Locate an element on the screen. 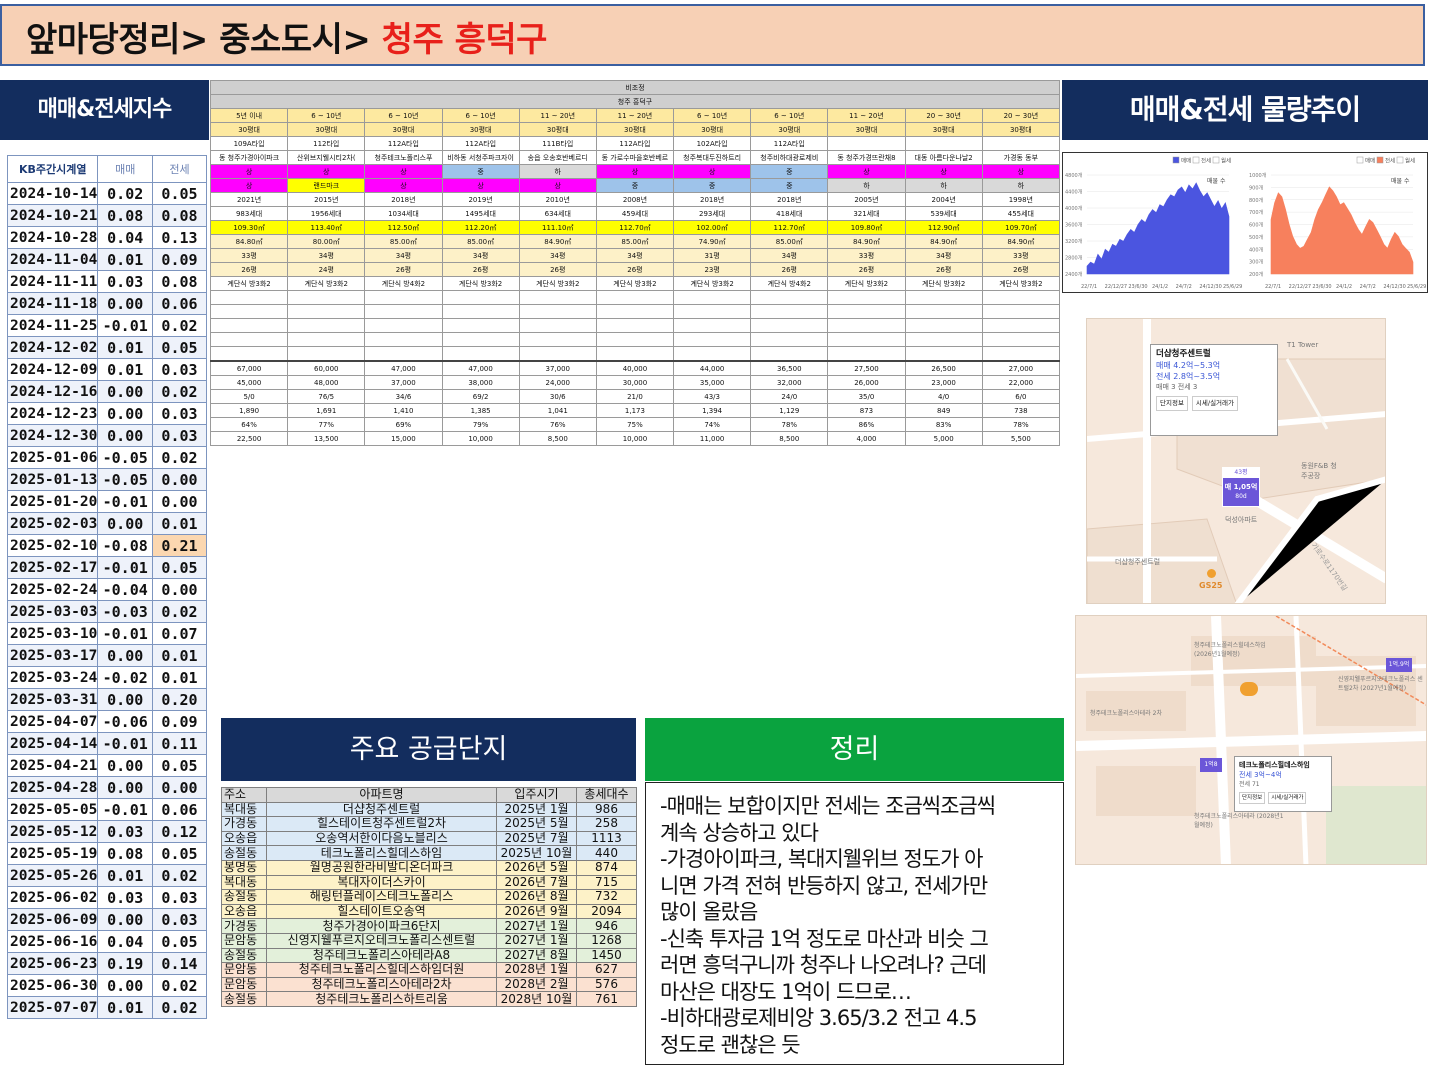 The height and width of the screenshot is (1071, 1429). kb-date: 2025-02-24 is located at coordinates (52, 589).